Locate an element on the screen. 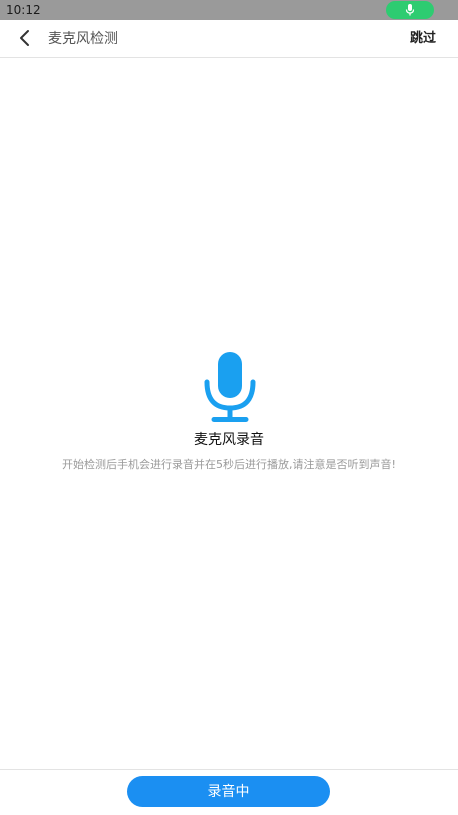  status-bar: 10:12 is located at coordinates (229, 10).